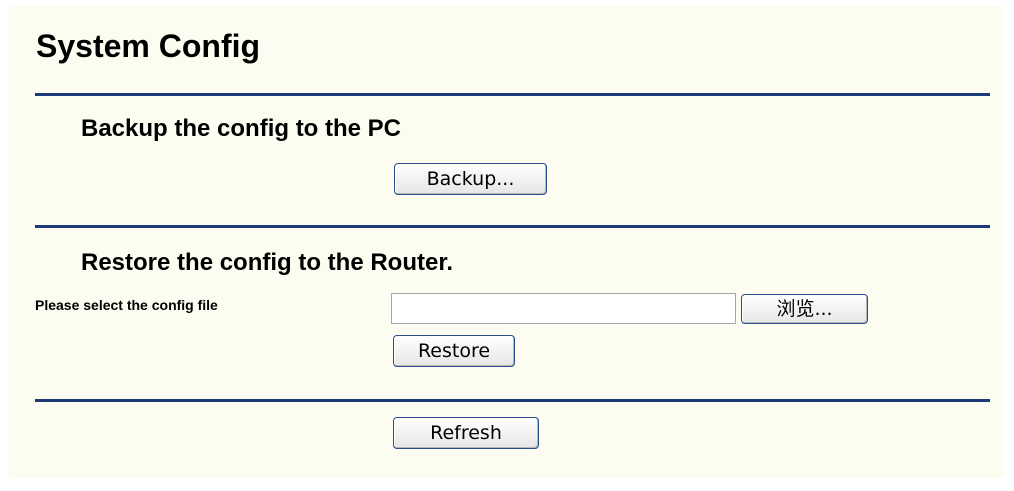  Describe the element at coordinates (126, 305) in the screenshot. I see `config-file-label: Please select the config file` at that location.